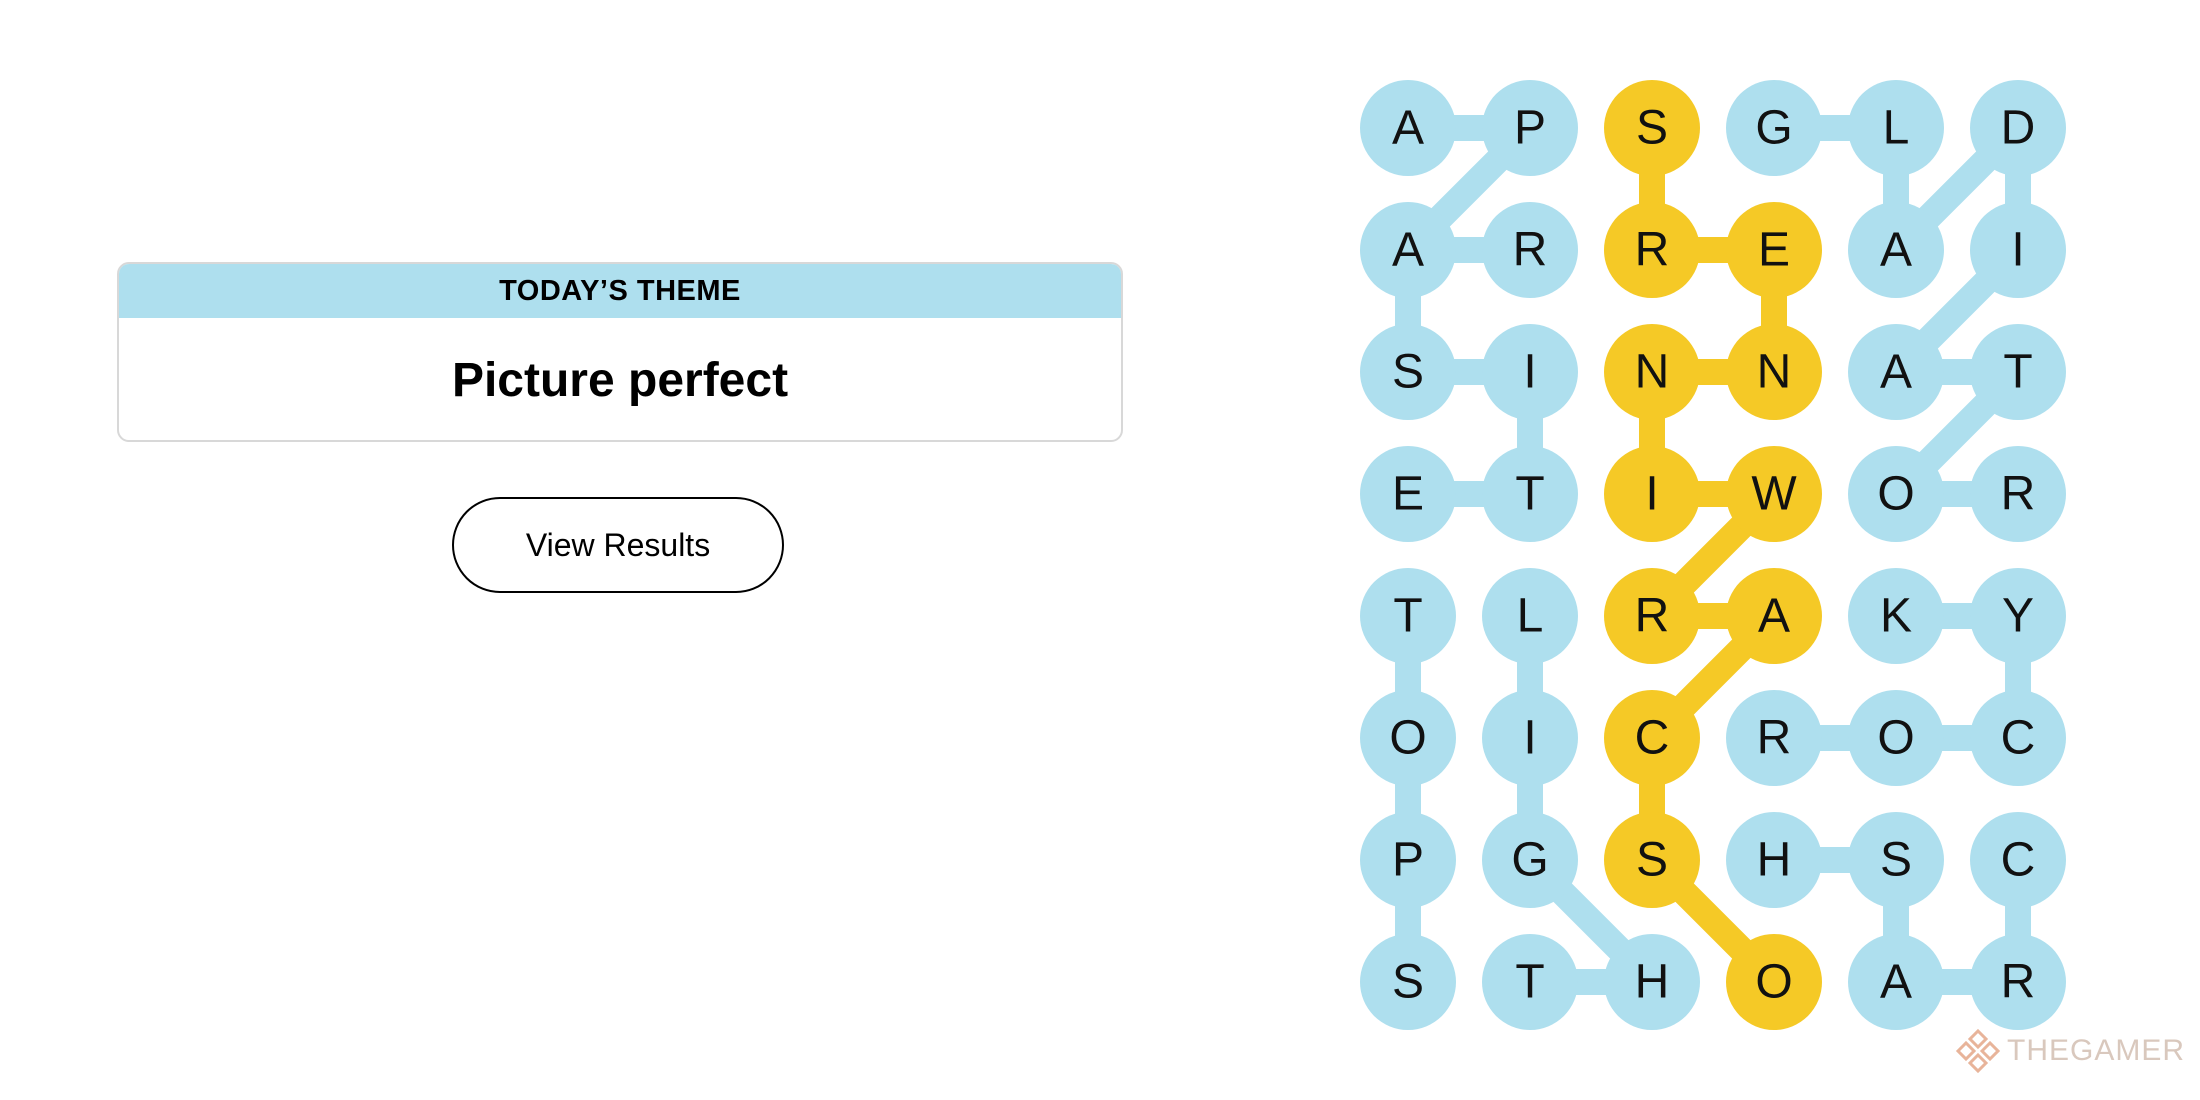  I want to click on letter-cell-letter: Y, so click(2018, 616).